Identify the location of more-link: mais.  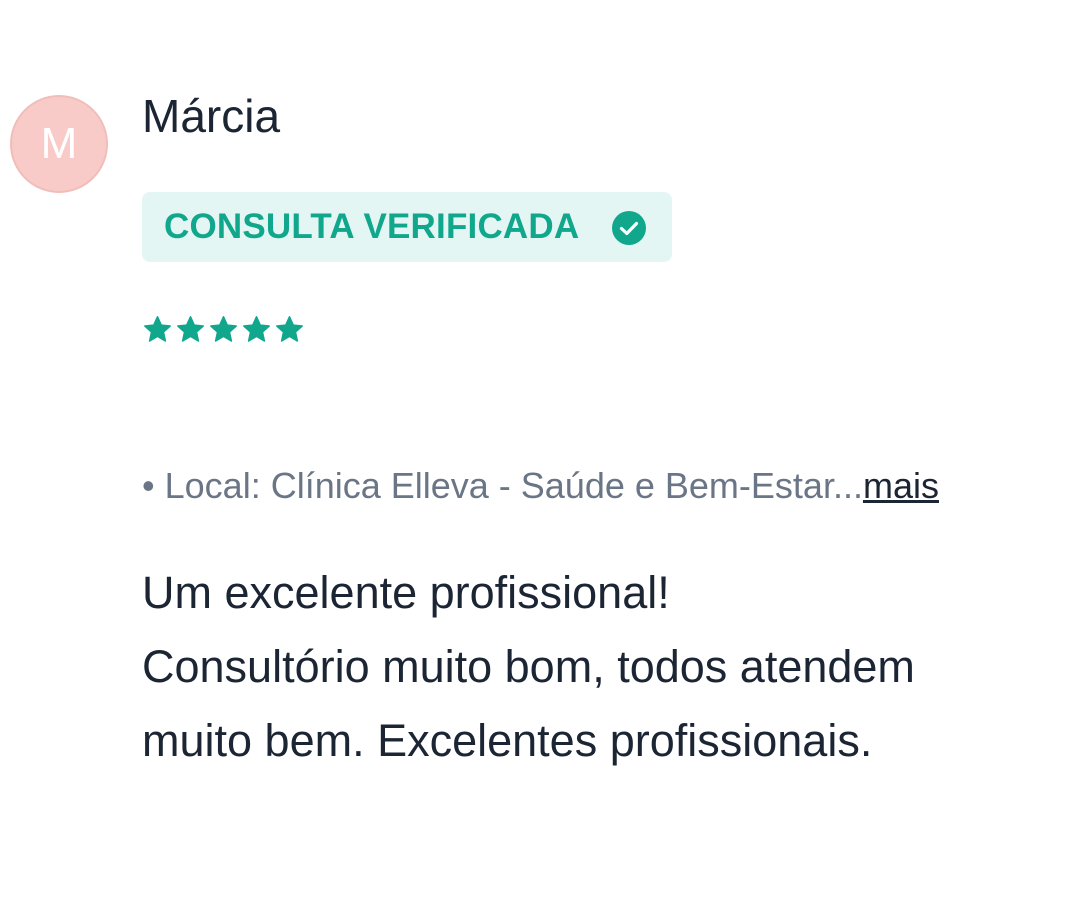
(901, 485).